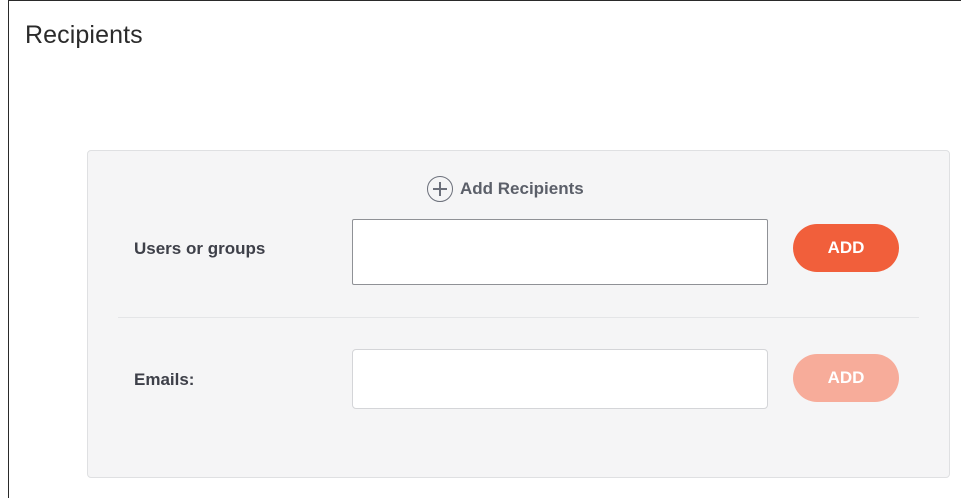  I want to click on add-emails-button: ADD, so click(846, 378).